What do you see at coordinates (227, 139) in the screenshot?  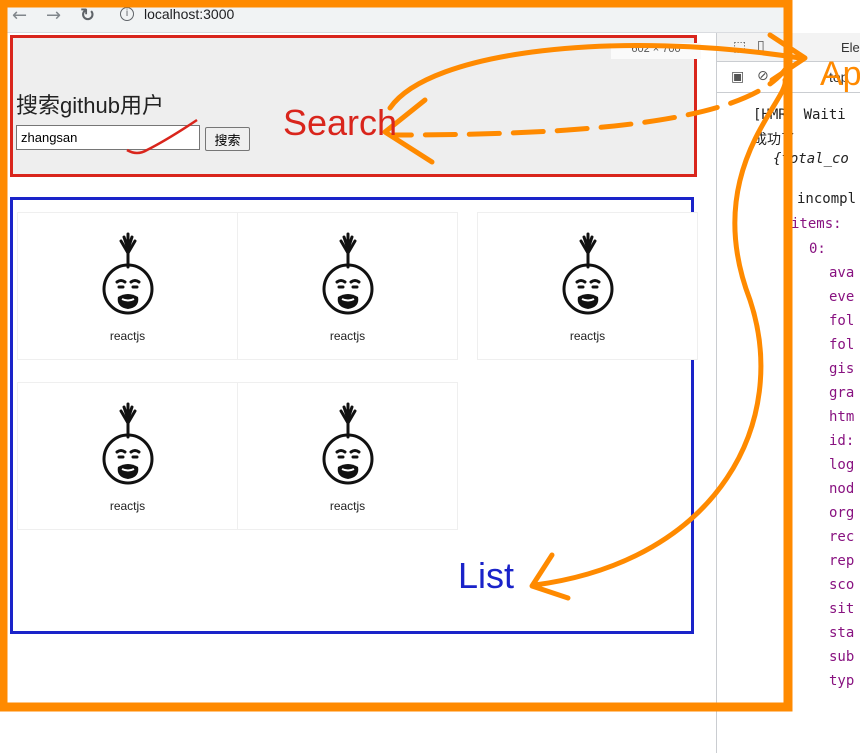 I see `search-button: 搜索` at bounding box center [227, 139].